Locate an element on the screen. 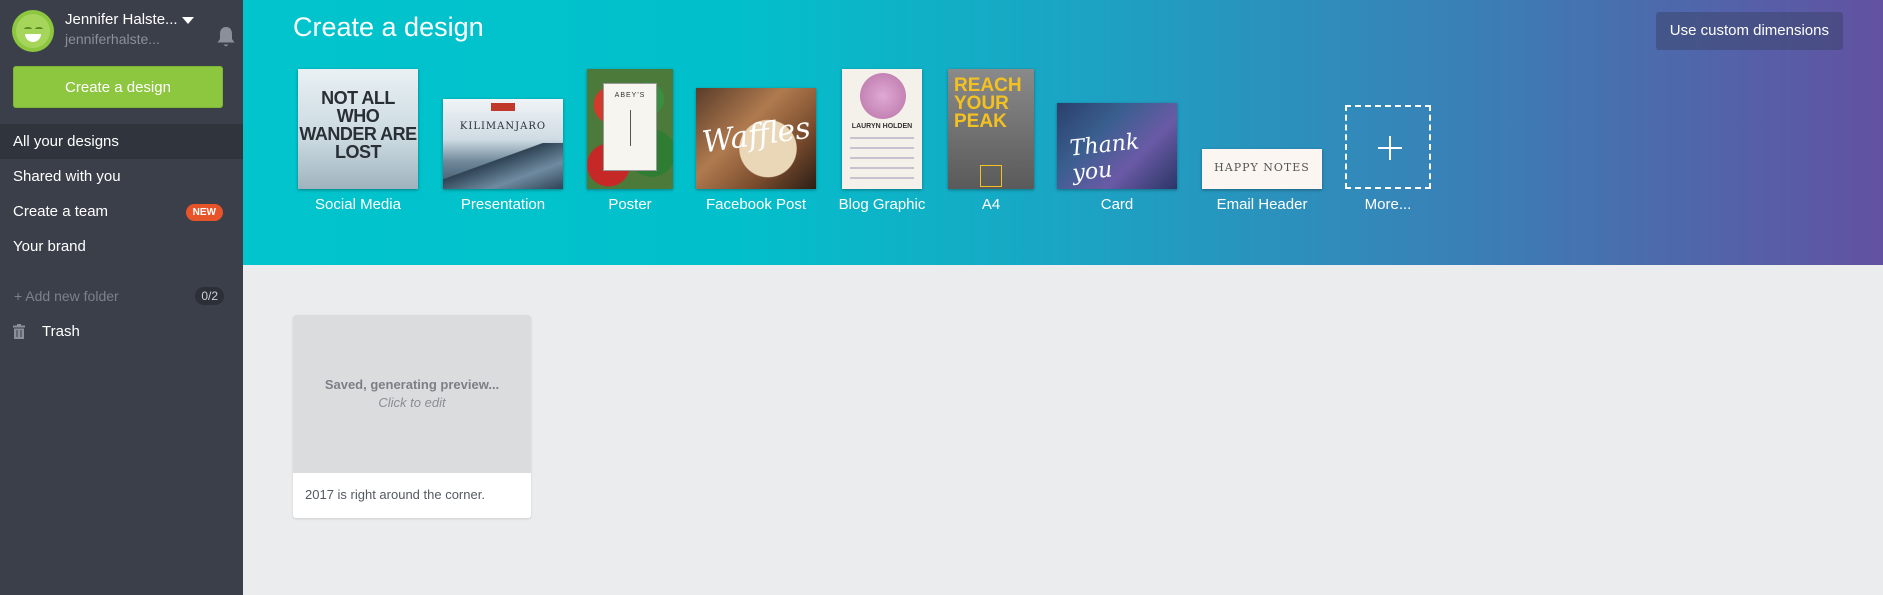 The width and height of the screenshot is (1883, 595). poster-line is located at coordinates (630, 128).